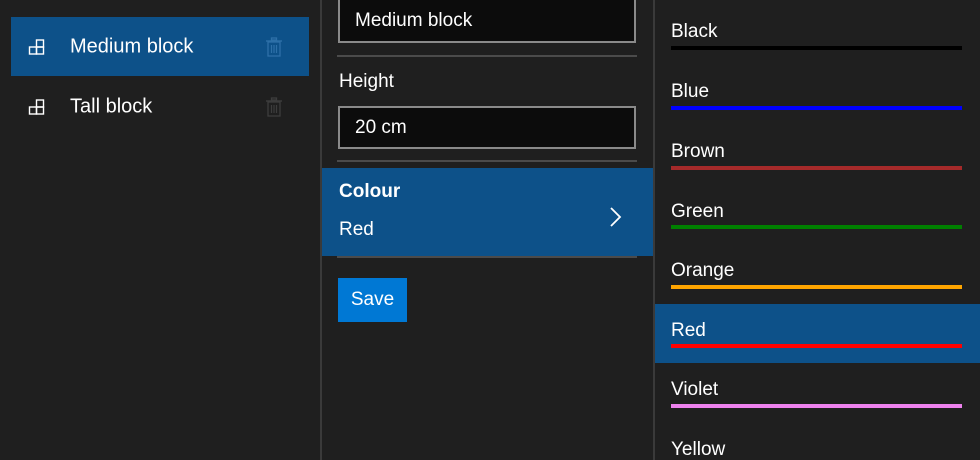 This screenshot has width=980, height=460. Describe the element at coordinates (697, 211) in the screenshot. I see `colour-name: Green` at that location.